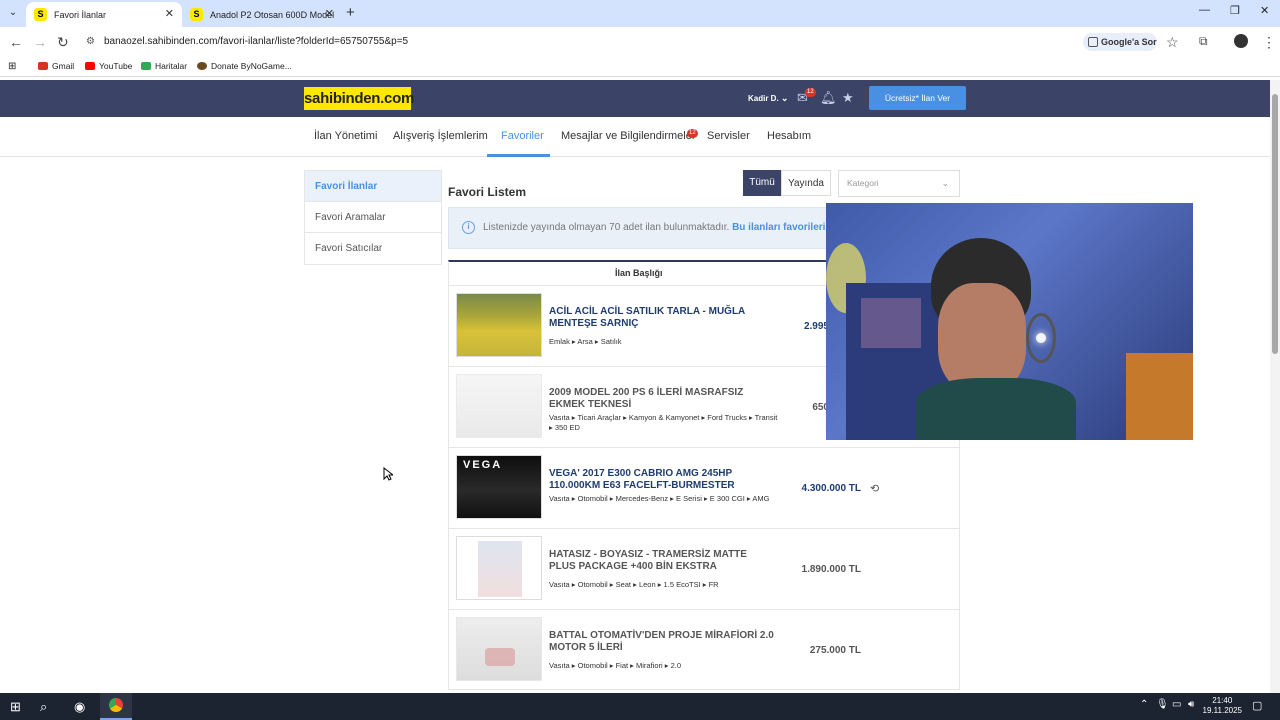  I want to click on site-info-icon: ⚙, so click(90, 41).